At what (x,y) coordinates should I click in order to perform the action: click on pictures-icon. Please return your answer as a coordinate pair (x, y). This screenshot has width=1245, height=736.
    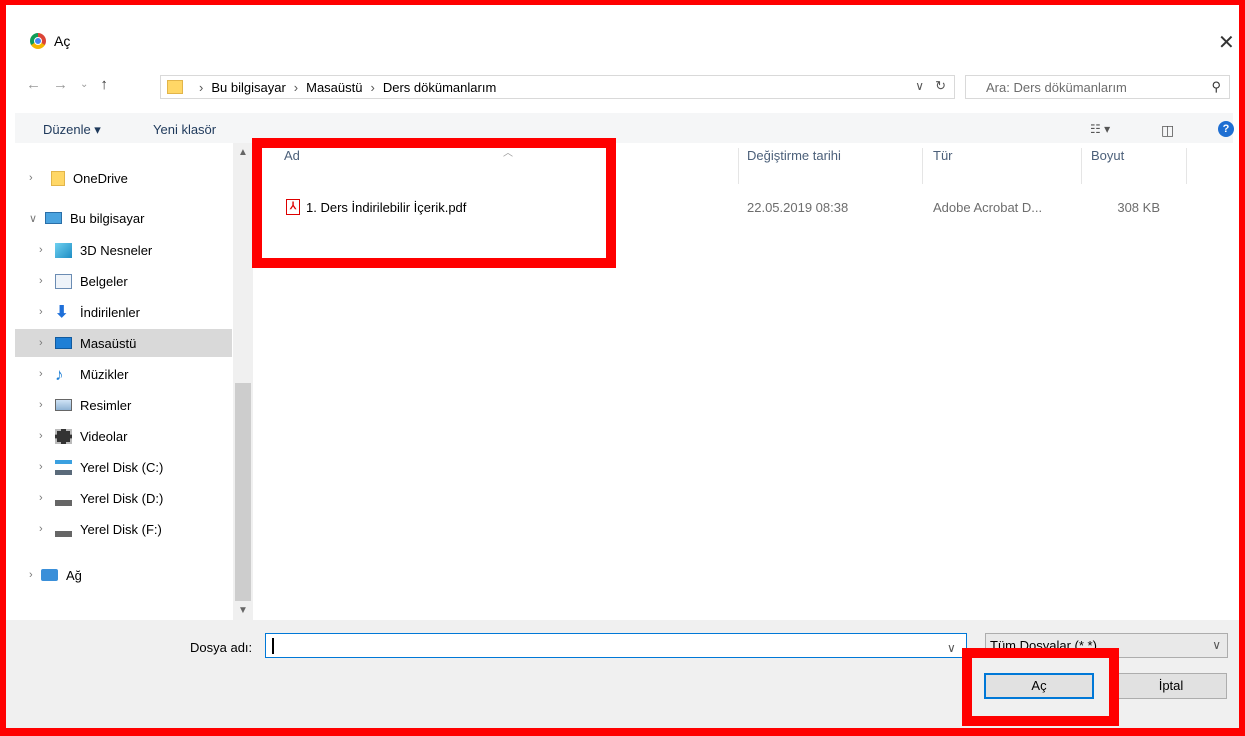
    Looking at the image, I should click on (63, 405).